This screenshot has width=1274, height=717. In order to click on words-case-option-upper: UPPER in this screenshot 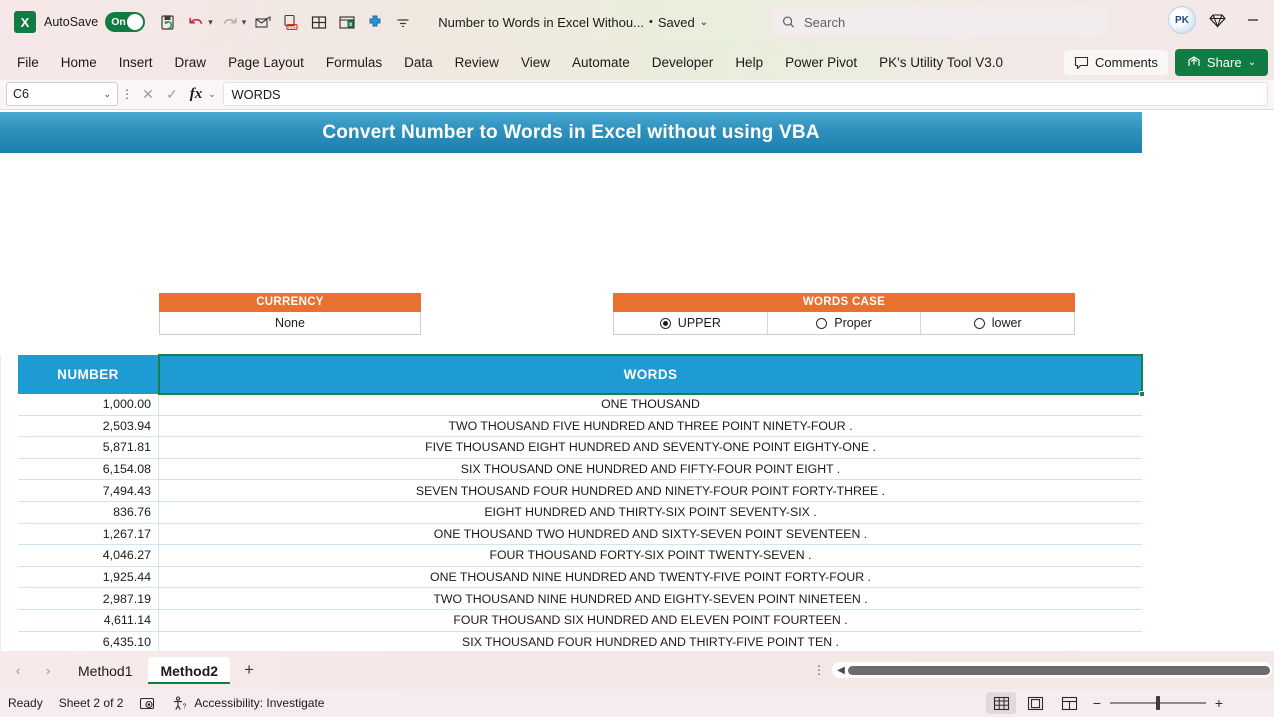, I will do `click(690, 323)`.